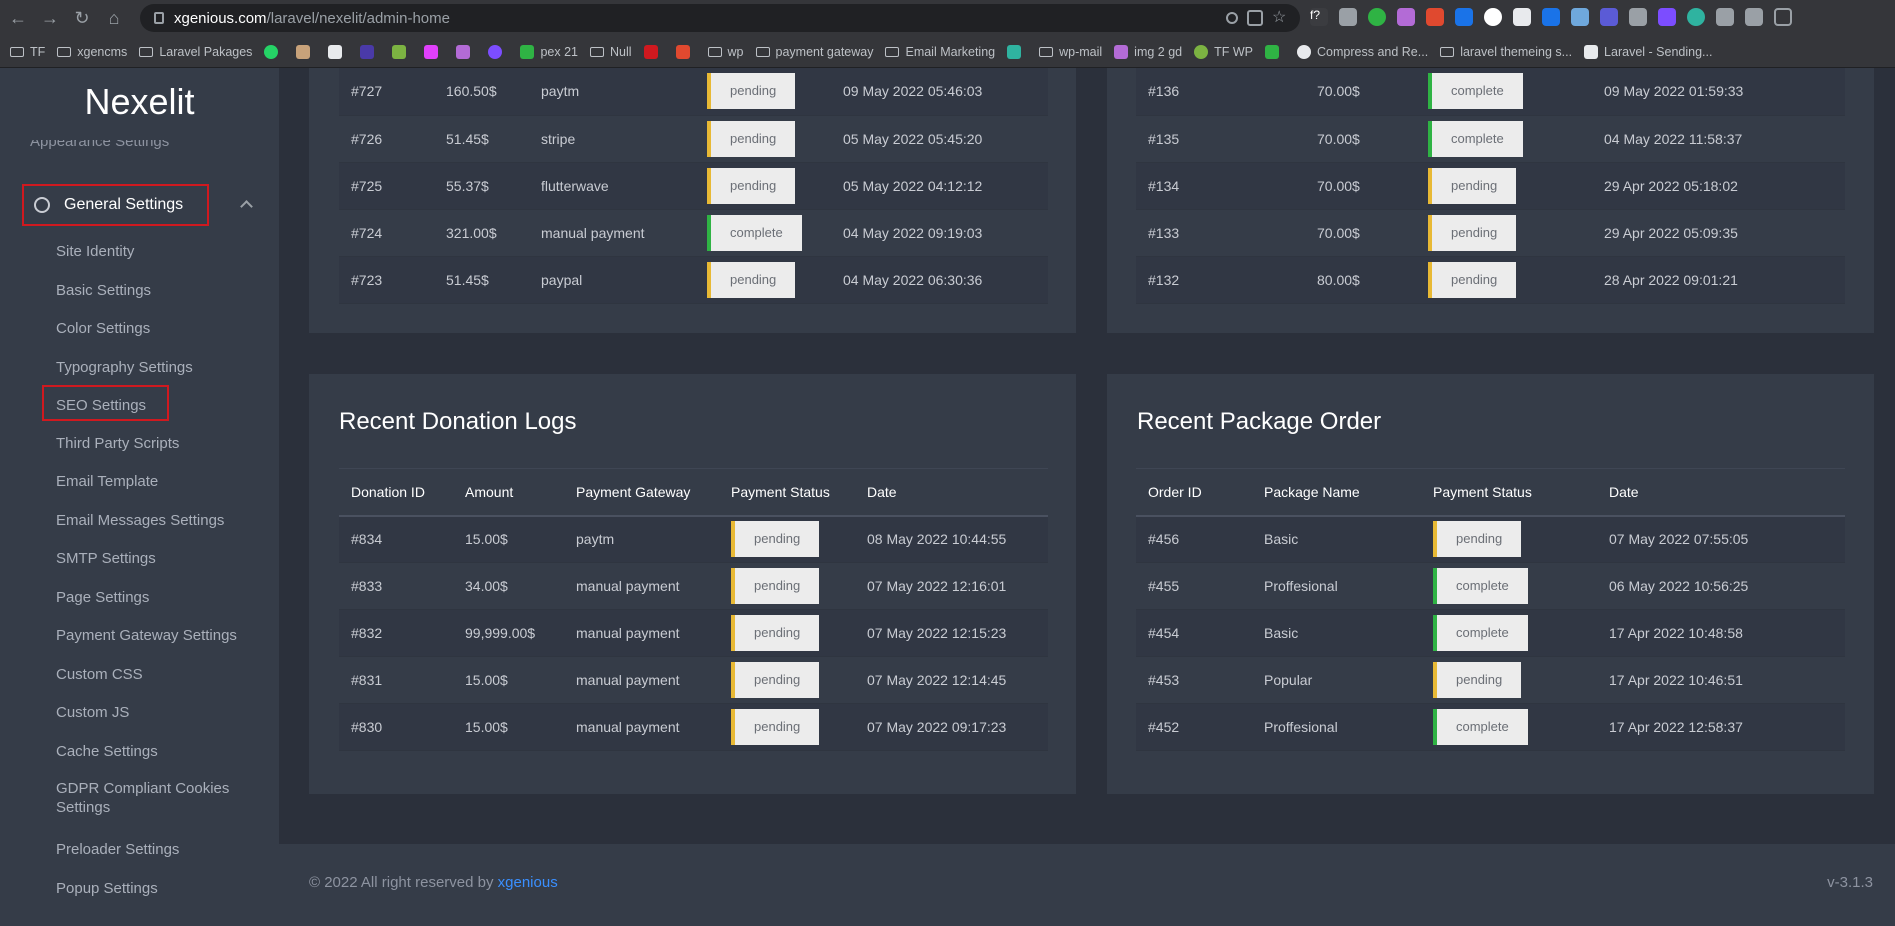  I want to click on status-cell: complete, so click(1504, 139).